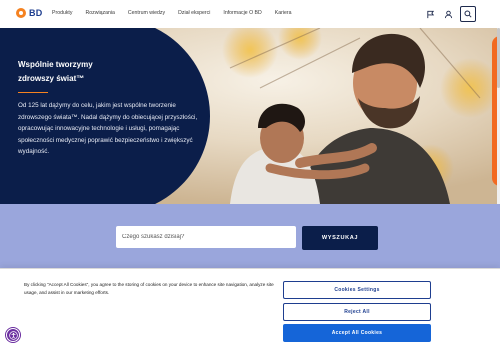  Describe the element at coordinates (357, 290) in the screenshot. I see `cookies-settings-button: Cookies Settings` at that location.